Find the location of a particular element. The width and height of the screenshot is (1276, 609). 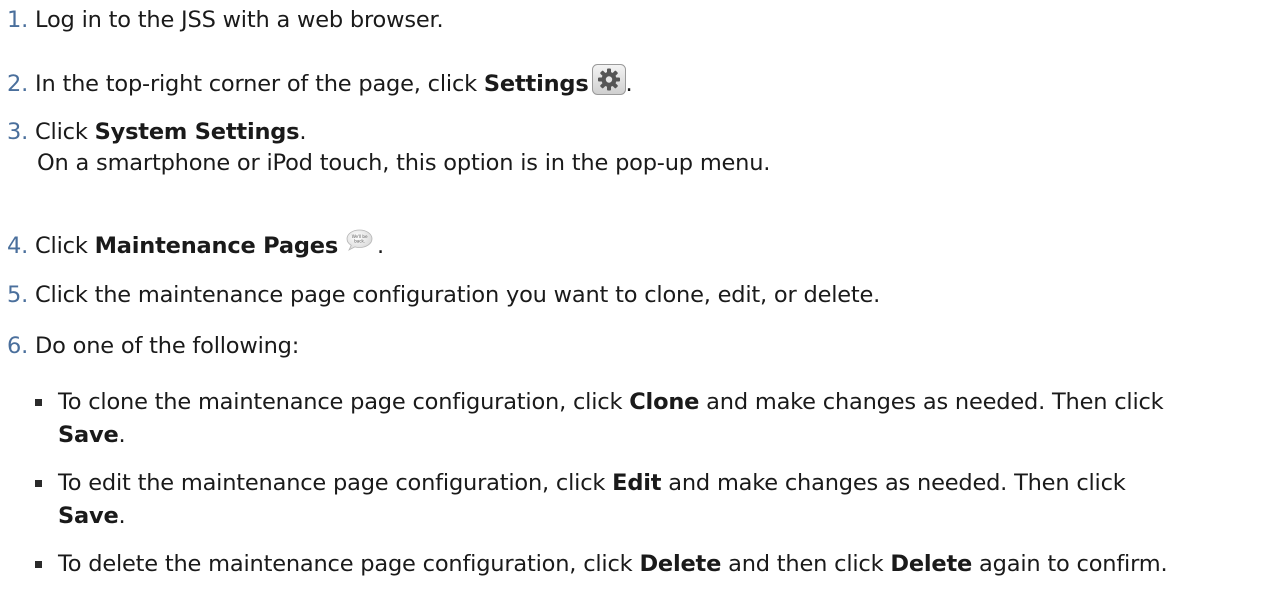

step-6: 6. Do one of the following: is located at coordinates (153, 346).